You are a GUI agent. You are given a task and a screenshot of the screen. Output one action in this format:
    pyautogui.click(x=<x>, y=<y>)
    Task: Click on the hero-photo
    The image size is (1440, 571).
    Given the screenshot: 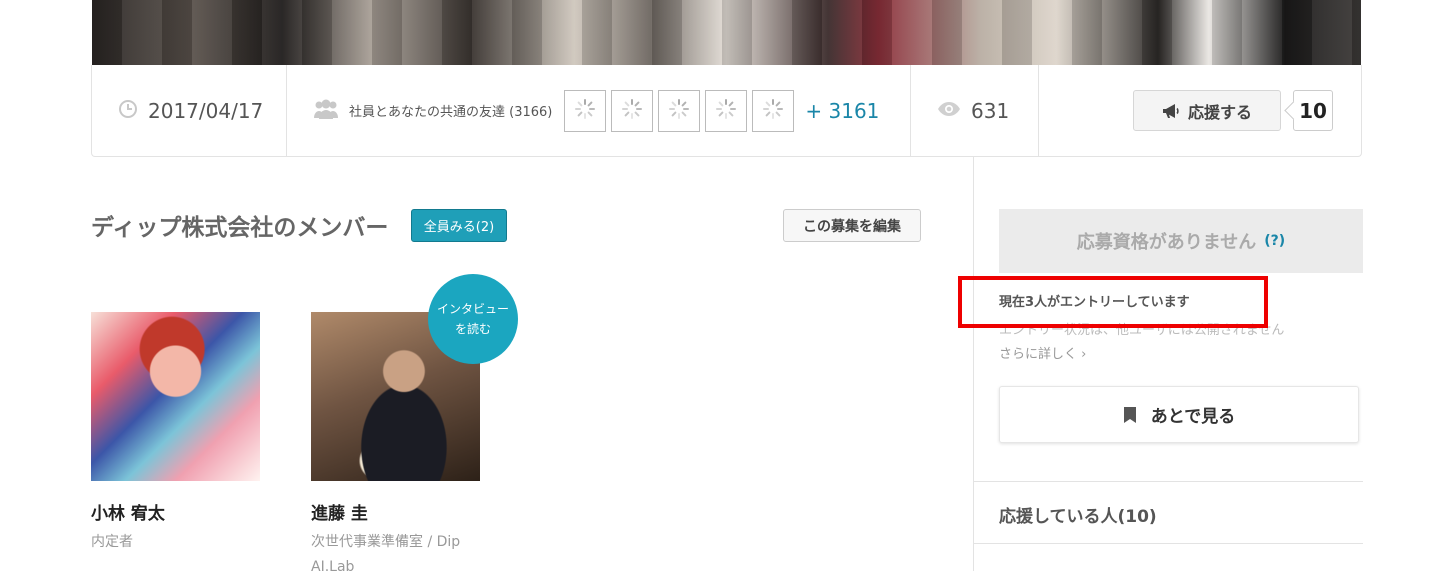 What is the action you would take?
    pyautogui.click(x=726, y=32)
    